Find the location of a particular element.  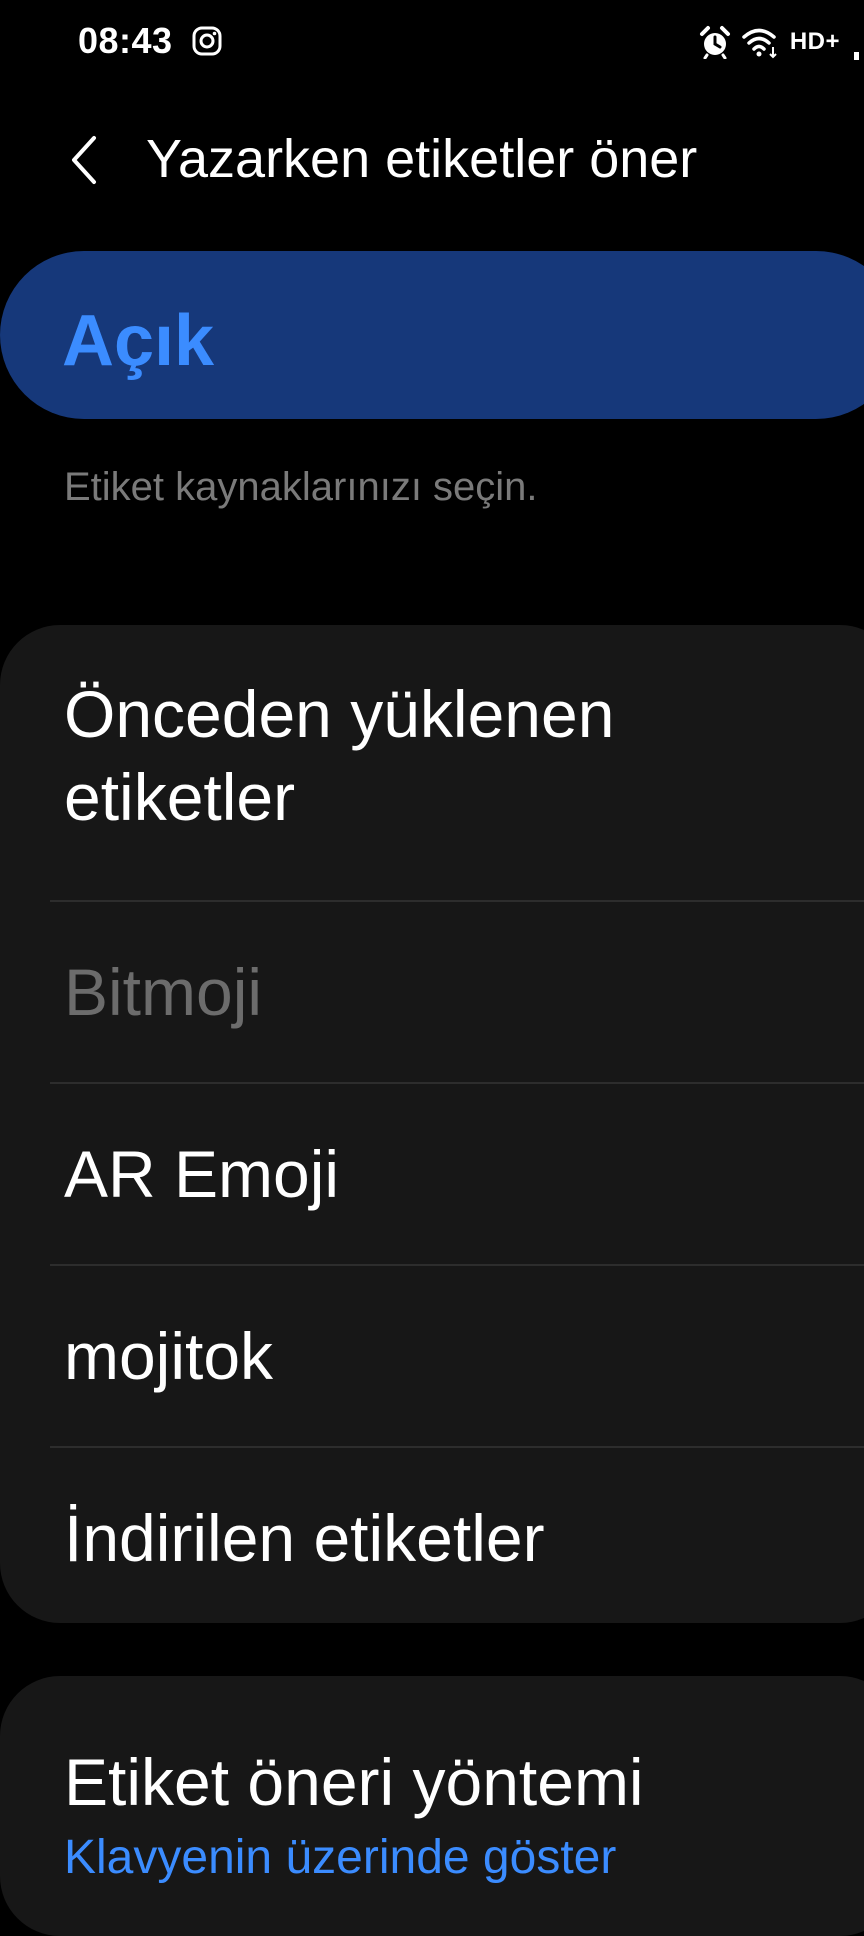

source-item-label: AR Emoji is located at coordinates (202, 1174).